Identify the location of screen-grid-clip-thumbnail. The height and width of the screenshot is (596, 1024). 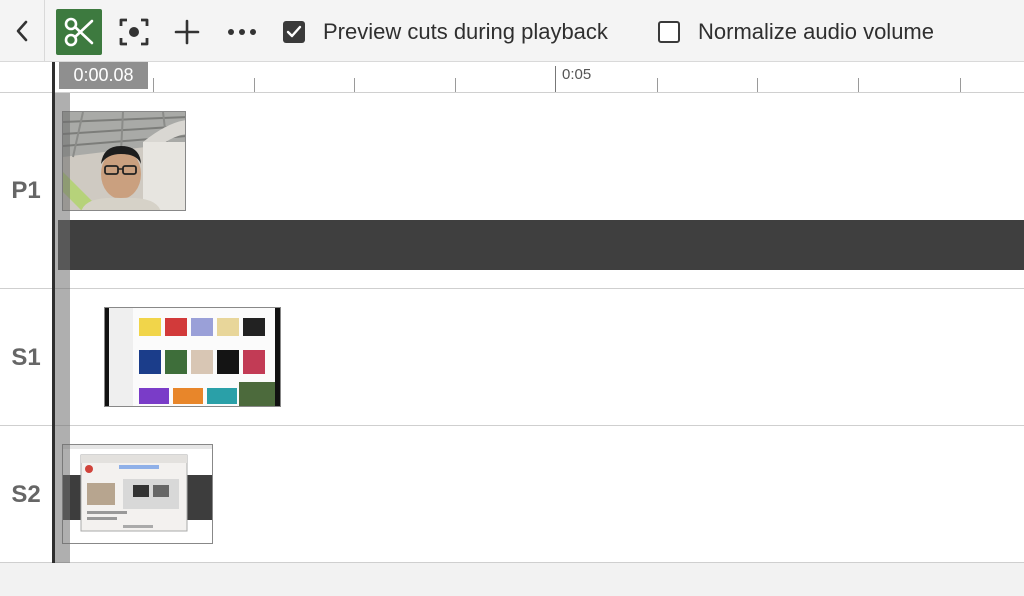
(192, 357).